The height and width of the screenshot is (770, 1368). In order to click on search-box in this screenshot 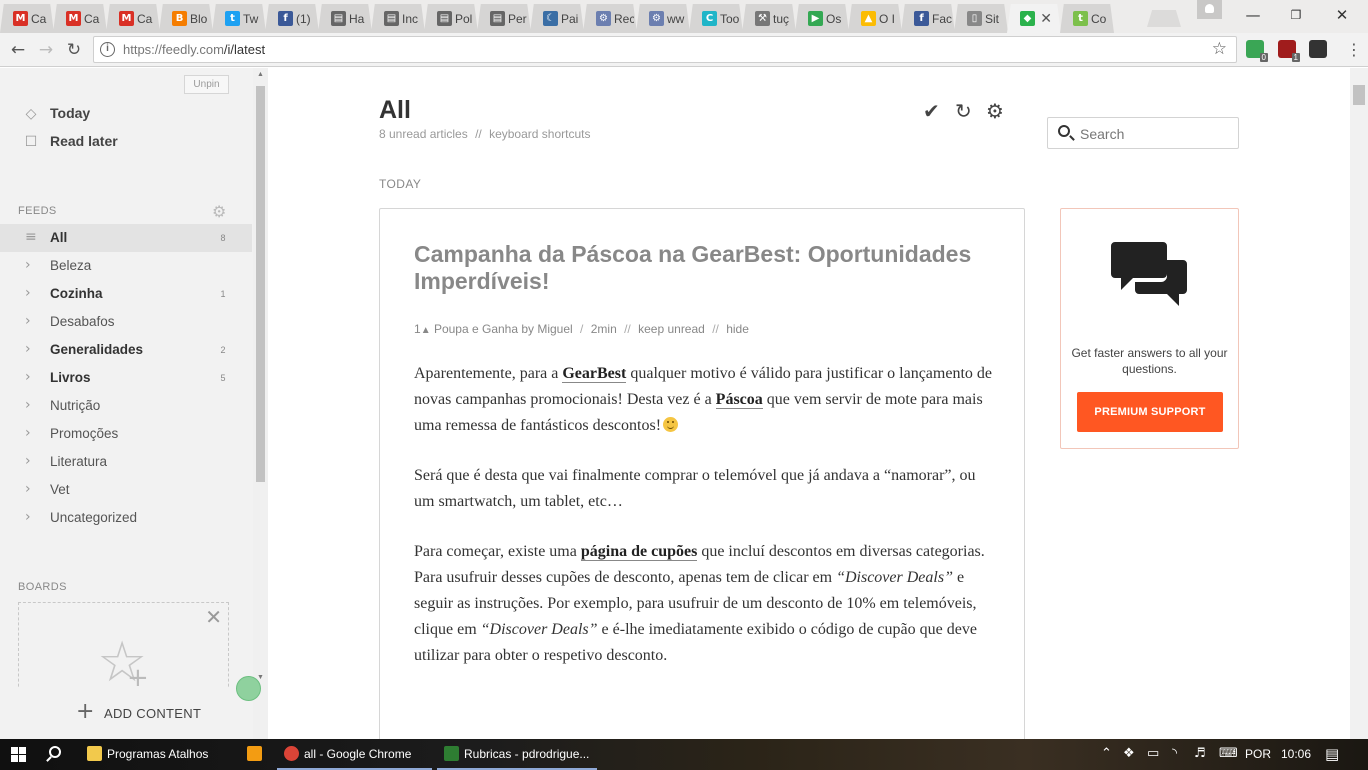, I will do `click(1143, 133)`.